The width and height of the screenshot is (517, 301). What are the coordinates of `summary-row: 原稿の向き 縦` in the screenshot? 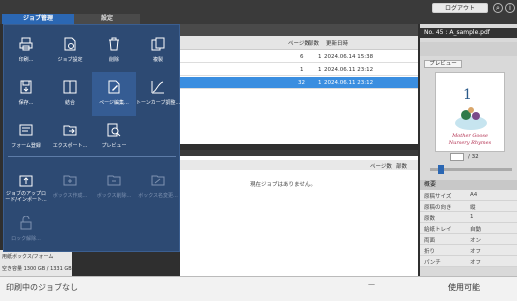 It's located at (468, 206).